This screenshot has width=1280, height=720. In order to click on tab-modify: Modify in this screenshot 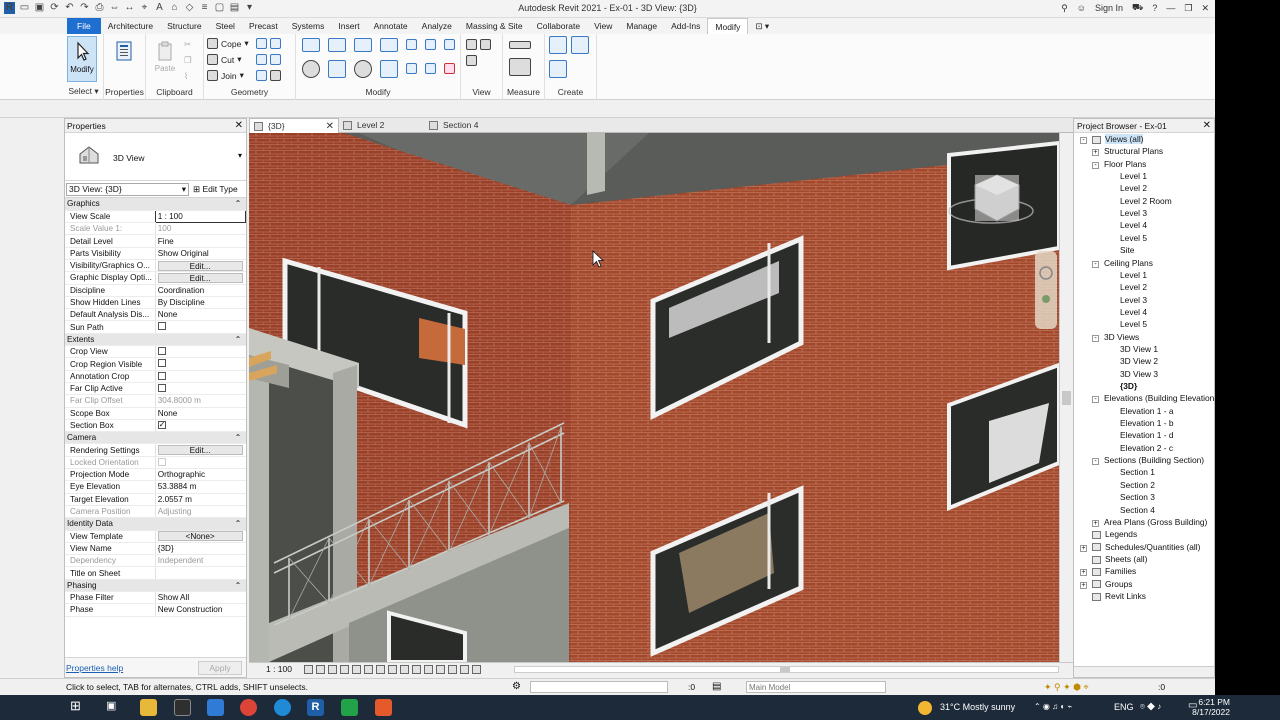, I will do `click(728, 26)`.